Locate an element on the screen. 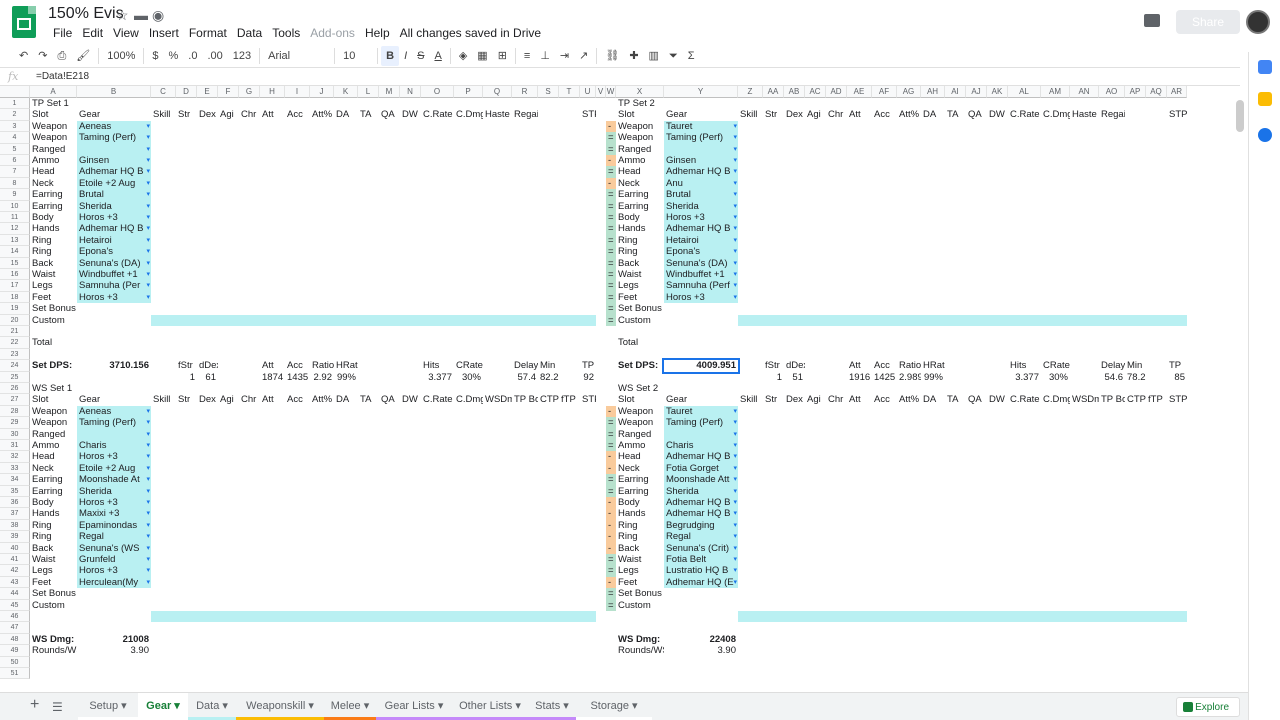 The height and width of the screenshot is (720, 1280). slot-label: Head is located at coordinates (53, 456).